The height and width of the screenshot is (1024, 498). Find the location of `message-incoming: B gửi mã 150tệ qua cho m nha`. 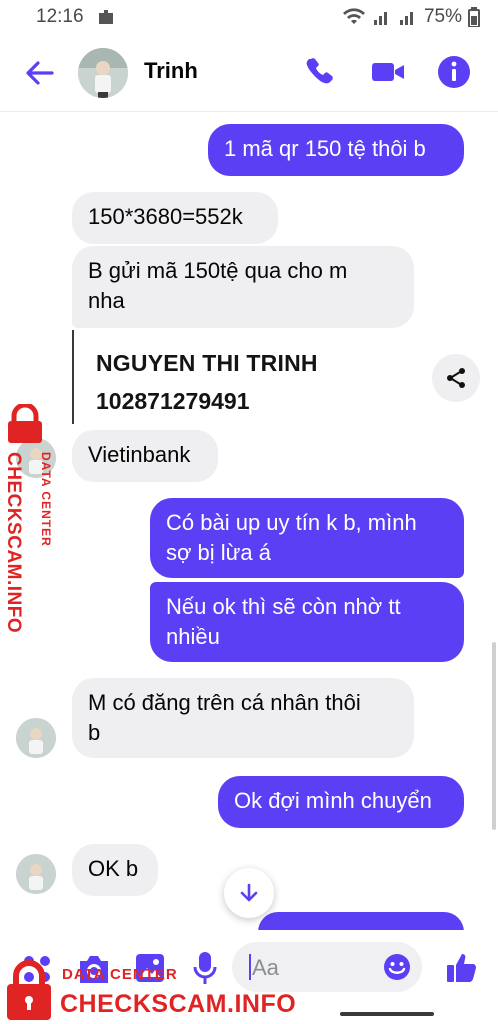

message-incoming: B gửi mã 150tệ qua cho m nha is located at coordinates (243, 287).